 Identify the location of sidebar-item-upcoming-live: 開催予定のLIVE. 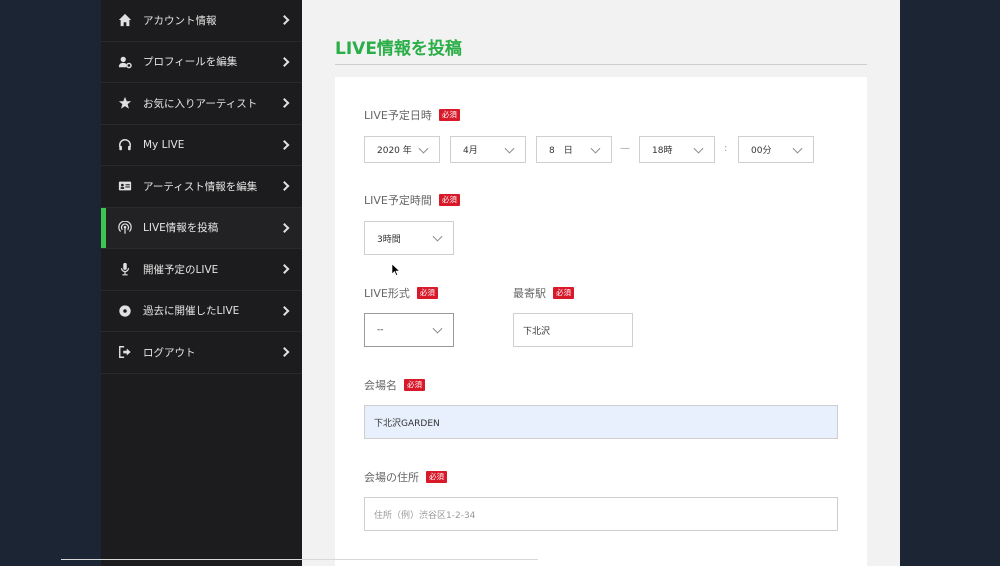
(201, 270).